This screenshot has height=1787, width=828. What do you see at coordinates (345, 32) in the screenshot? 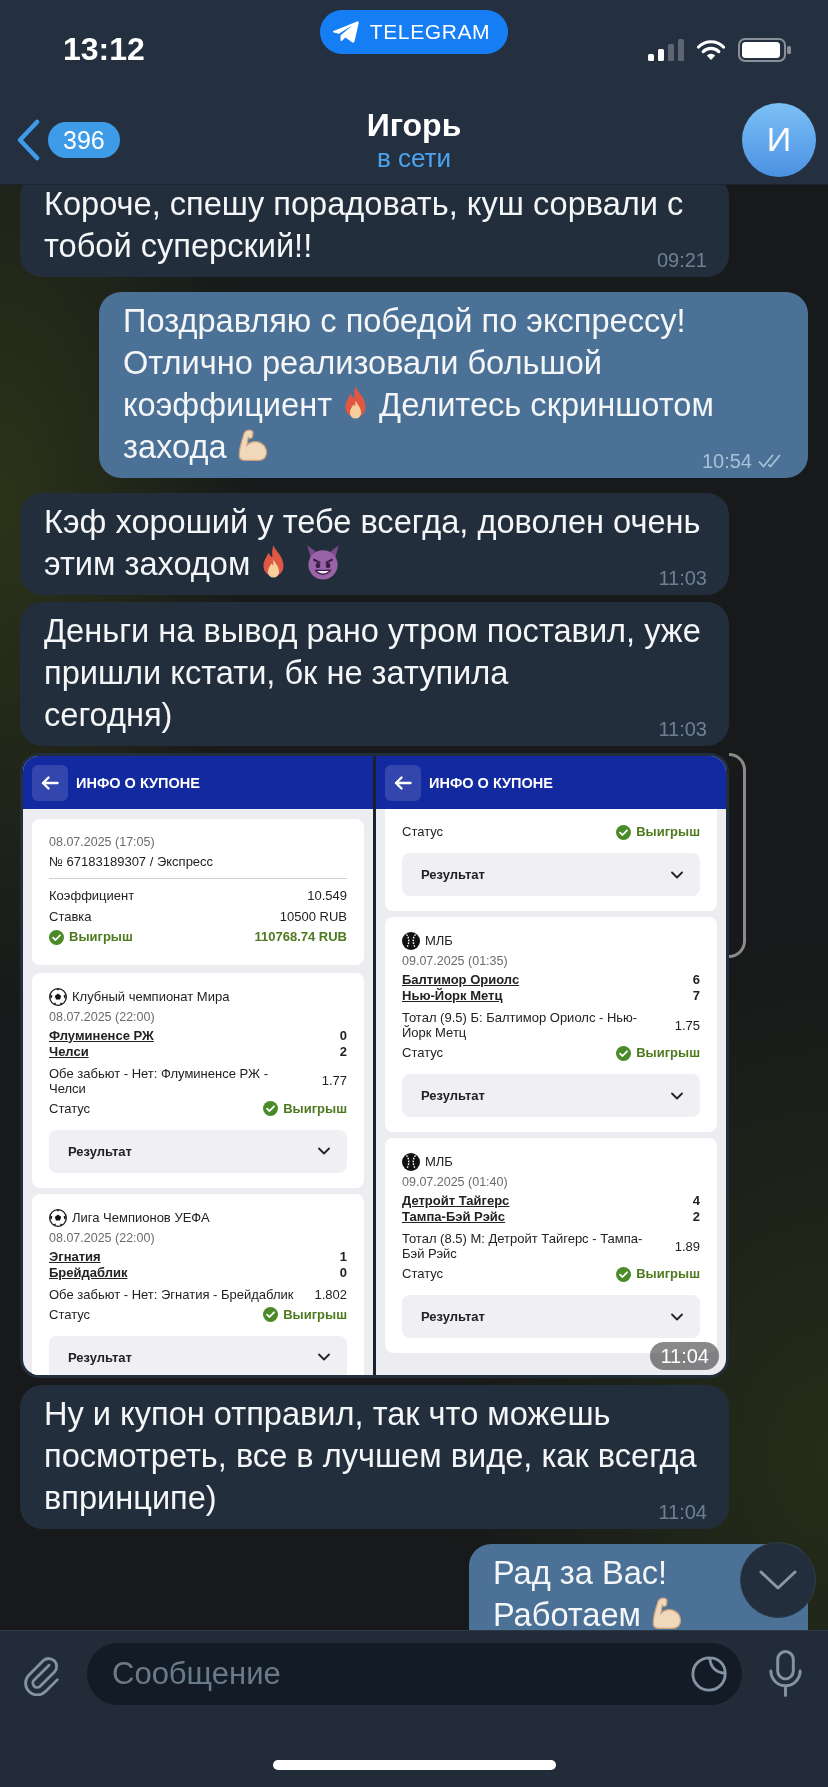
I see `paper-plane-icon` at bounding box center [345, 32].